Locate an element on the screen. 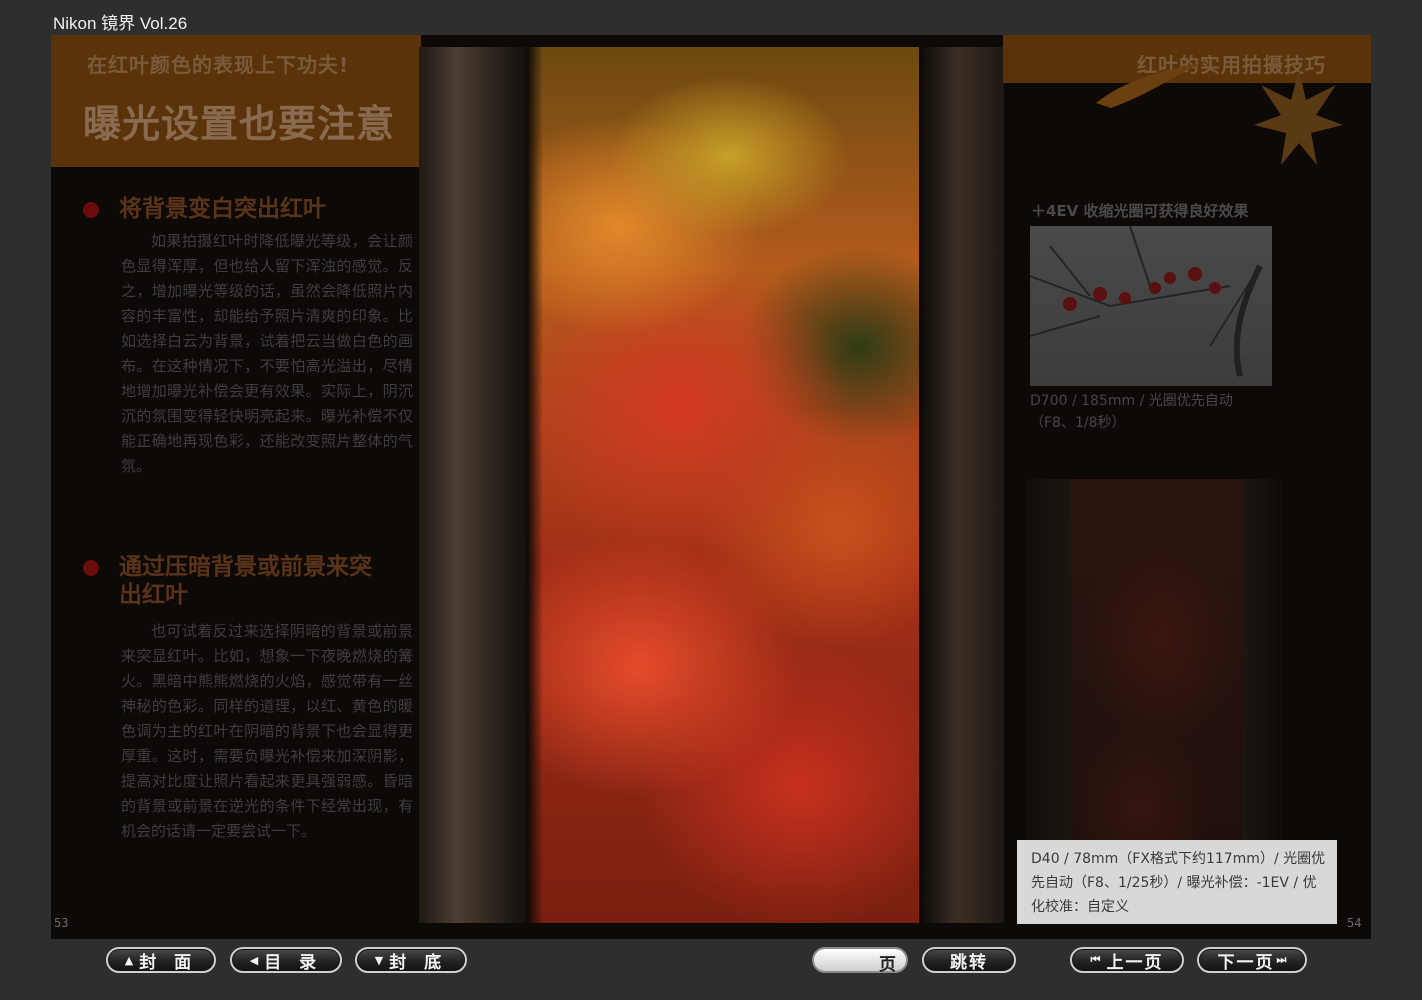 The height and width of the screenshot is (1000, 1422). photo1-caption: D700 / 185mm / 光圈优先自动 （F8、1/8秒） is located at coordinates (1131, 412).